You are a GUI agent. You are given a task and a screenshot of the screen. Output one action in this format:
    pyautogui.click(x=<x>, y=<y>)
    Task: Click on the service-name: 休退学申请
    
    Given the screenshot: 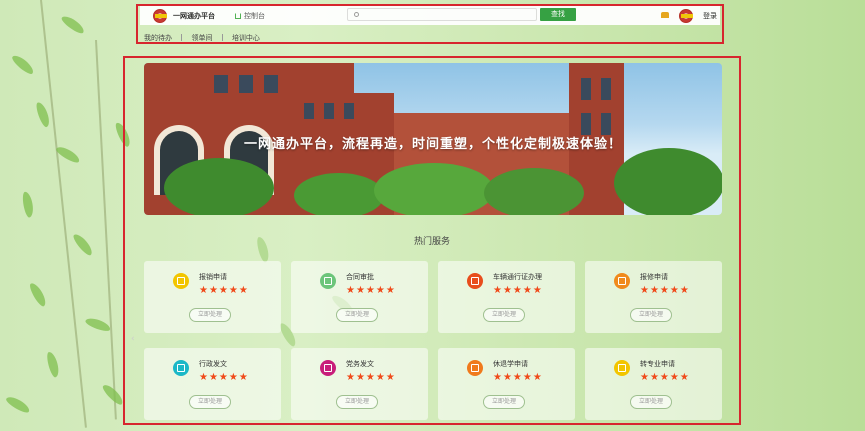 What is the action you would take?
    pyautogui.click(x=510, y=364)
    